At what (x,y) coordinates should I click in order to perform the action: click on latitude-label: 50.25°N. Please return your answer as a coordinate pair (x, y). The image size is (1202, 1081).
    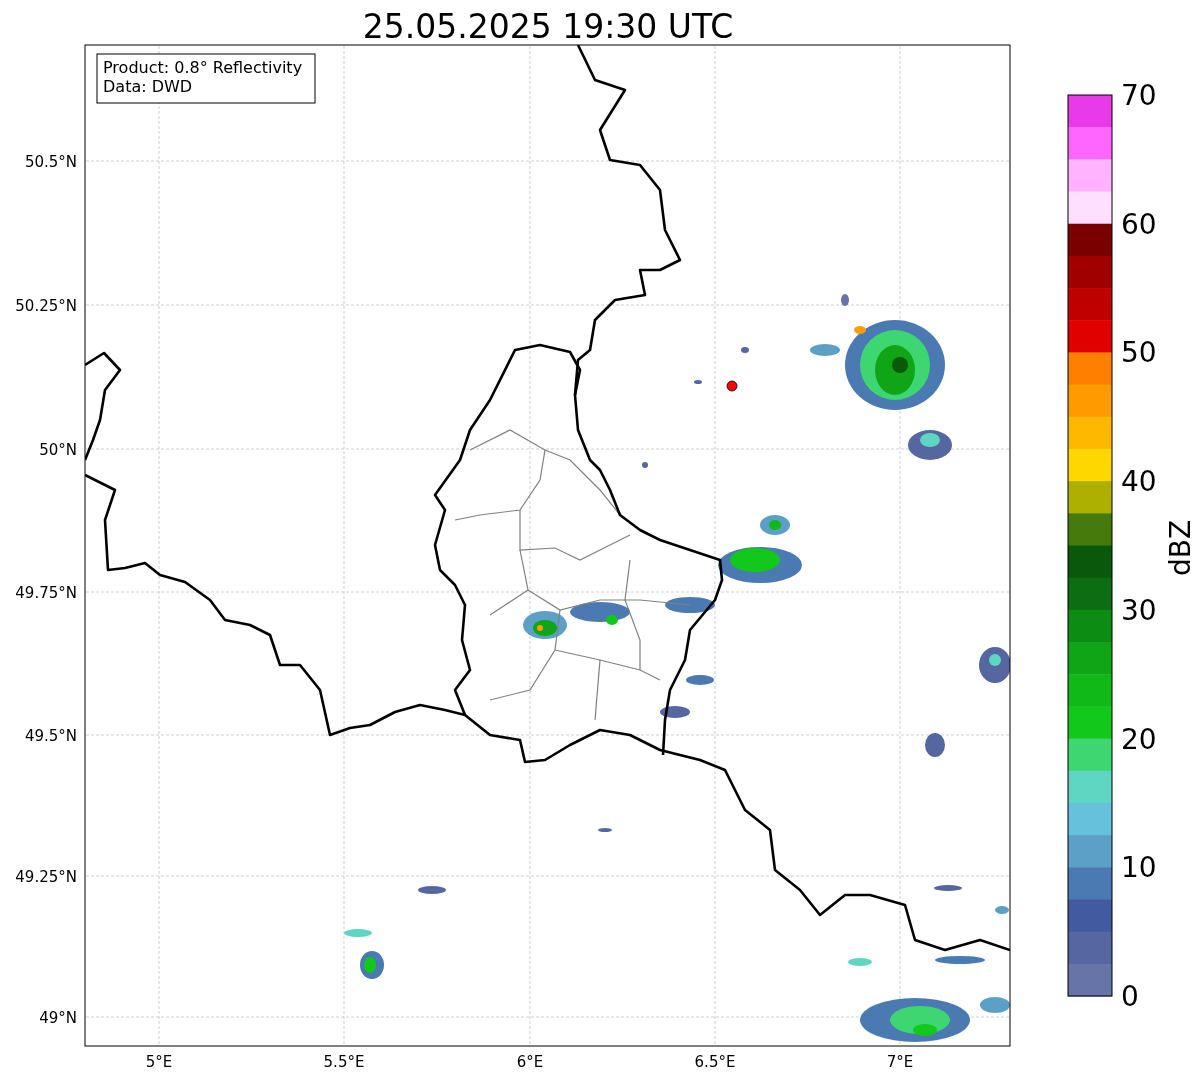
    Looking at the image, I should click on (46, 306).